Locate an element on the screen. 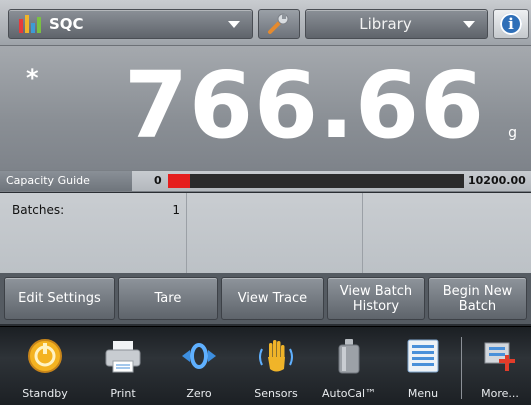 This screenshot has height=405, width=531. top-bar: SQC Library i is located at coordinates (265, 23).